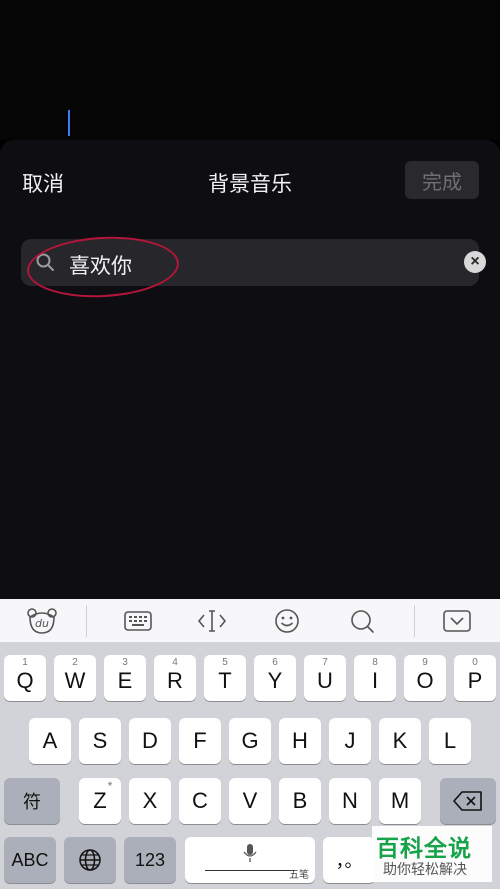 This screenshot has width=500, height=889. I want to click on key-o: 9O, so click(425, 678).